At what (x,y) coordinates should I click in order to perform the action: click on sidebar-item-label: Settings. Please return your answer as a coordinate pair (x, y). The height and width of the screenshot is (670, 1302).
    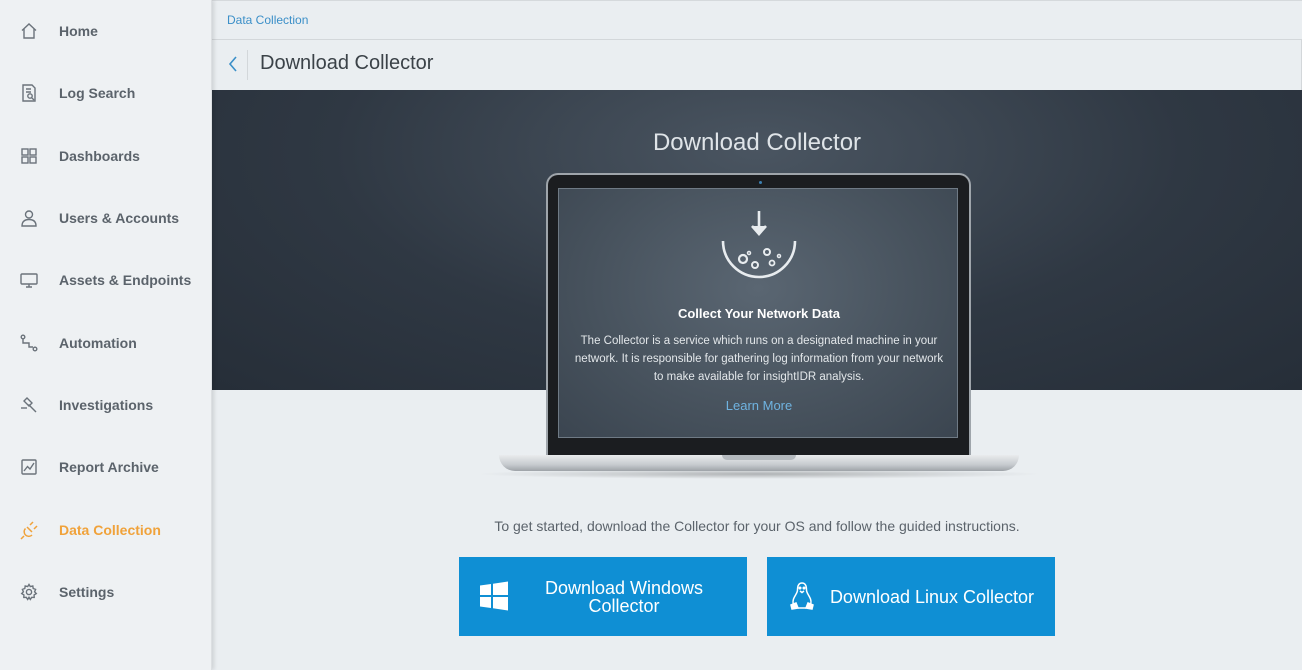
    Looking at the image, I should click on (87, 592).